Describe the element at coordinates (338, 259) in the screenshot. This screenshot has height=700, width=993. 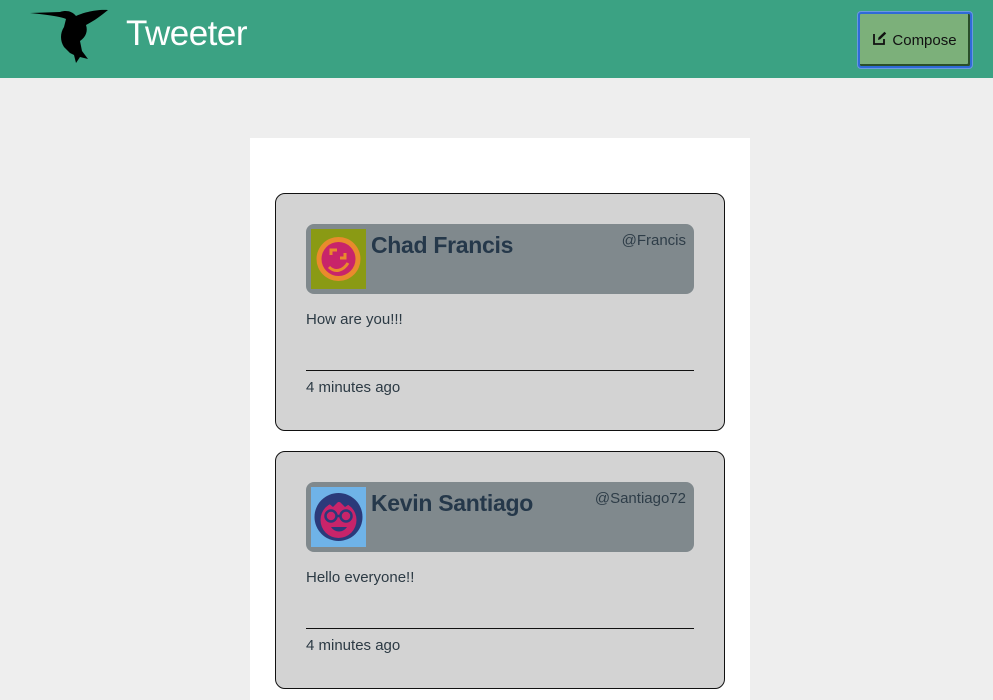
I see `smiley-avatar-icon` at that location.